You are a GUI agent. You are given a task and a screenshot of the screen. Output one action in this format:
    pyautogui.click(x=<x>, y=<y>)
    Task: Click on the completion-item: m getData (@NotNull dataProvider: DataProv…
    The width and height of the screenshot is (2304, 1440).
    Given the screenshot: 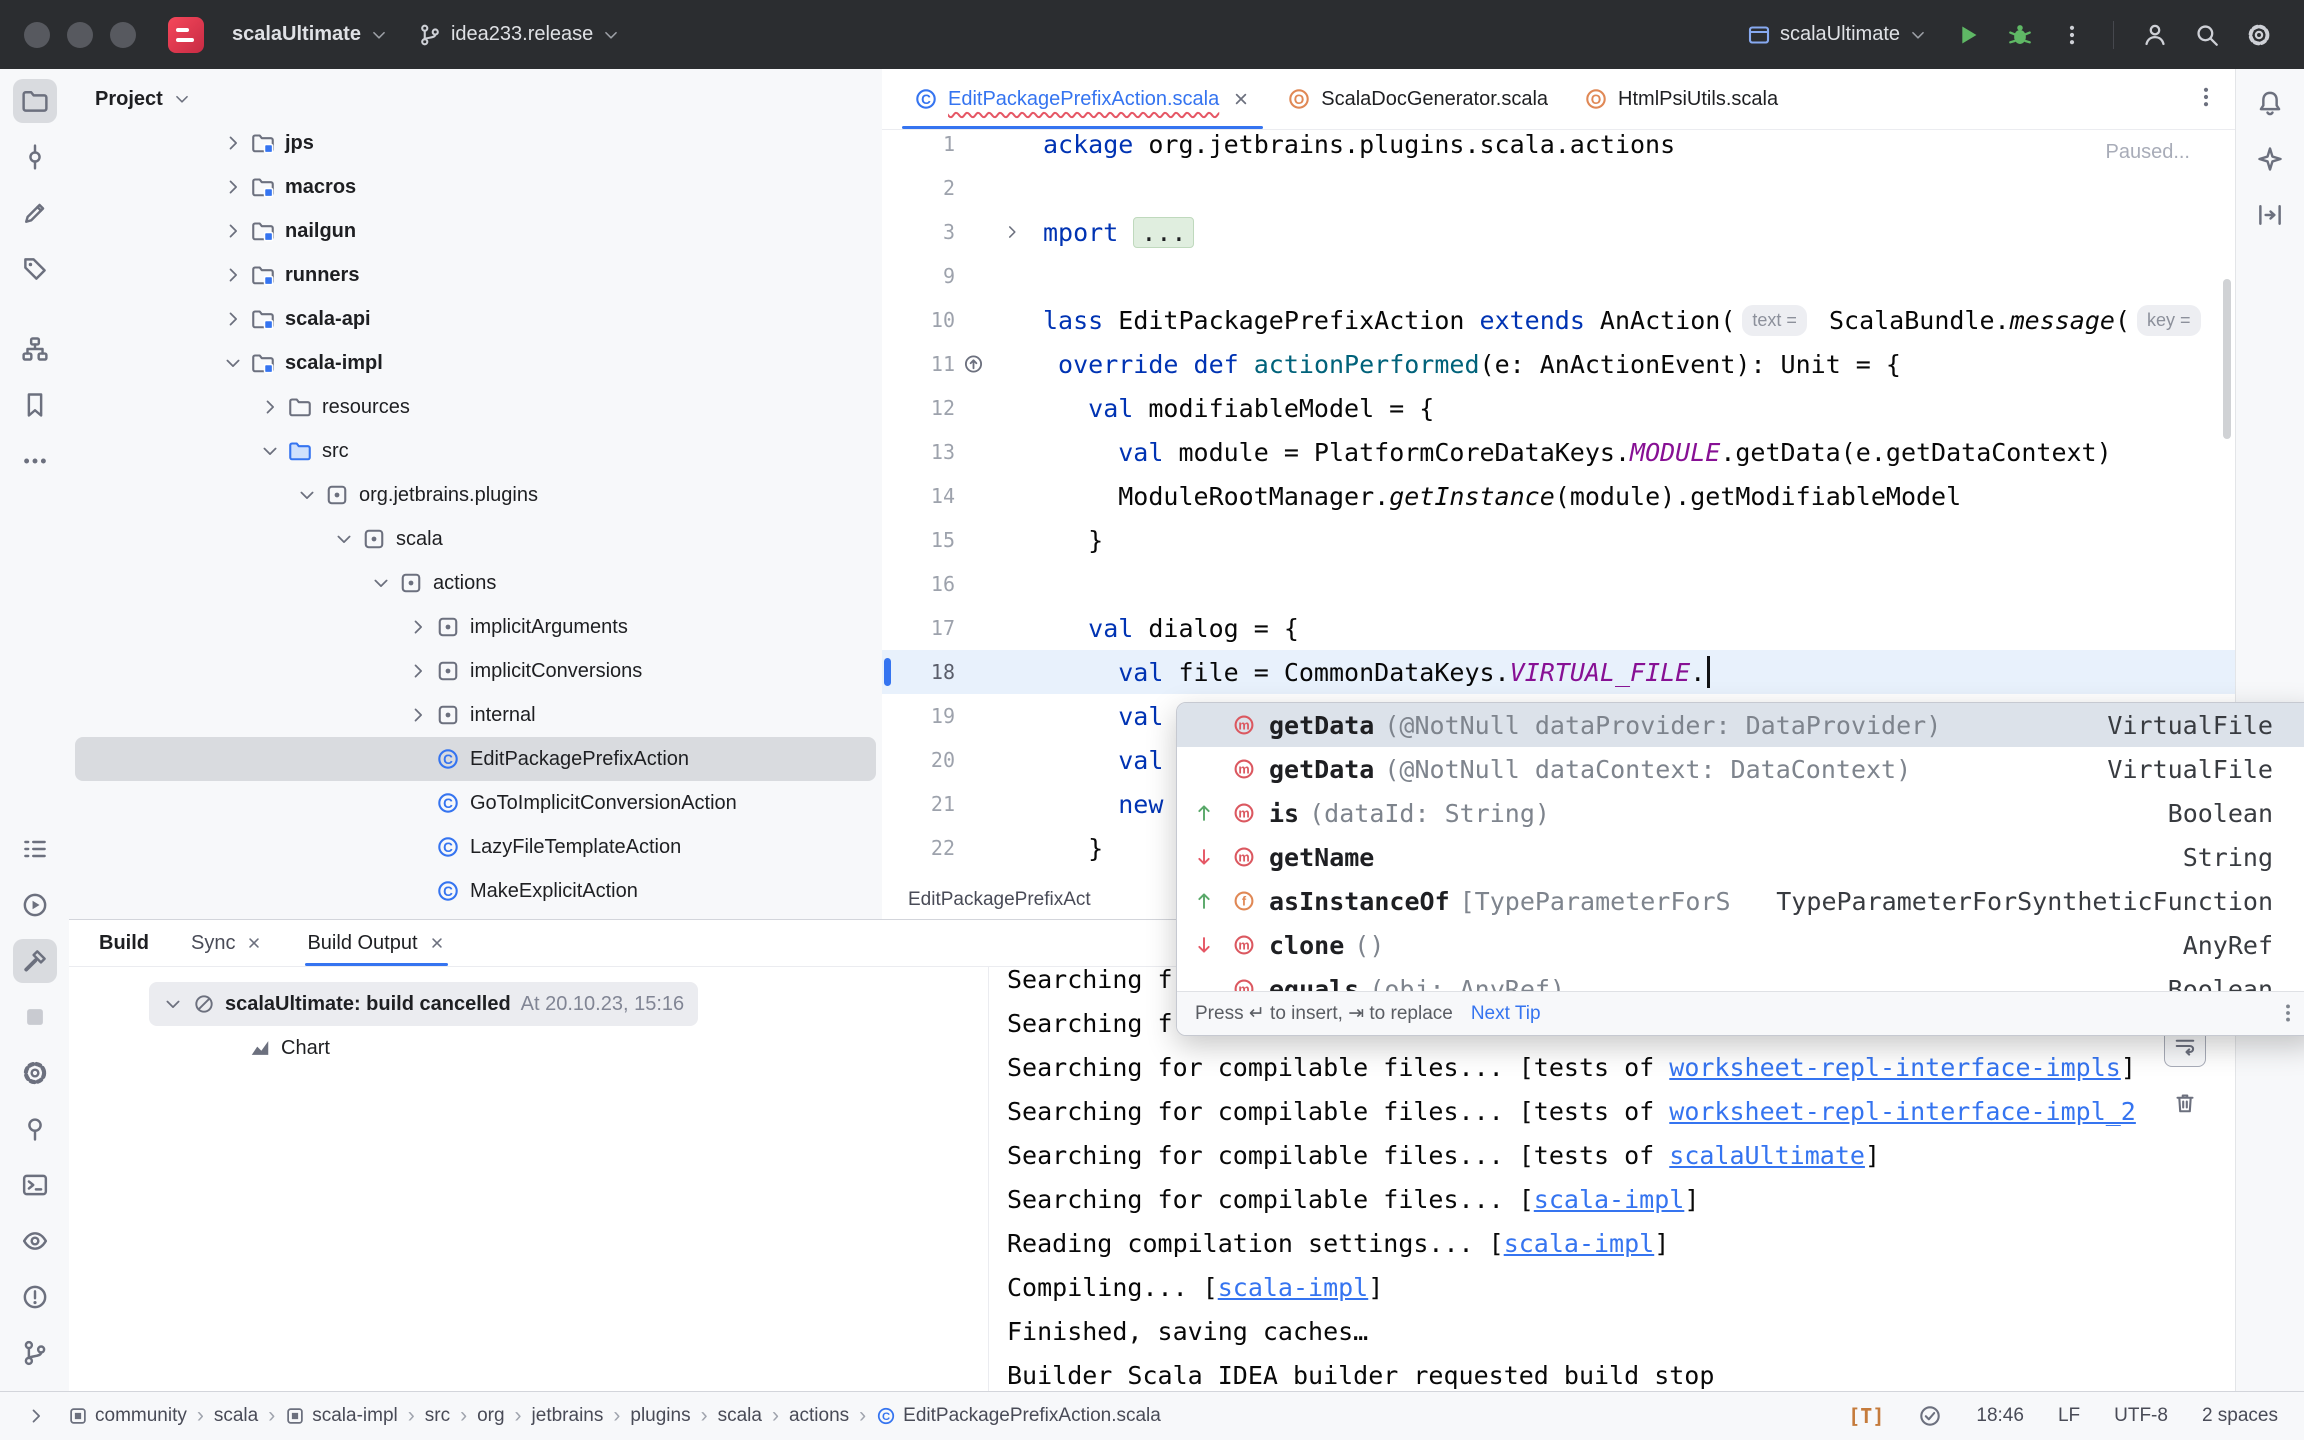 What is the action you would take?
    pyautogui.click(x=1740, y=725)
    